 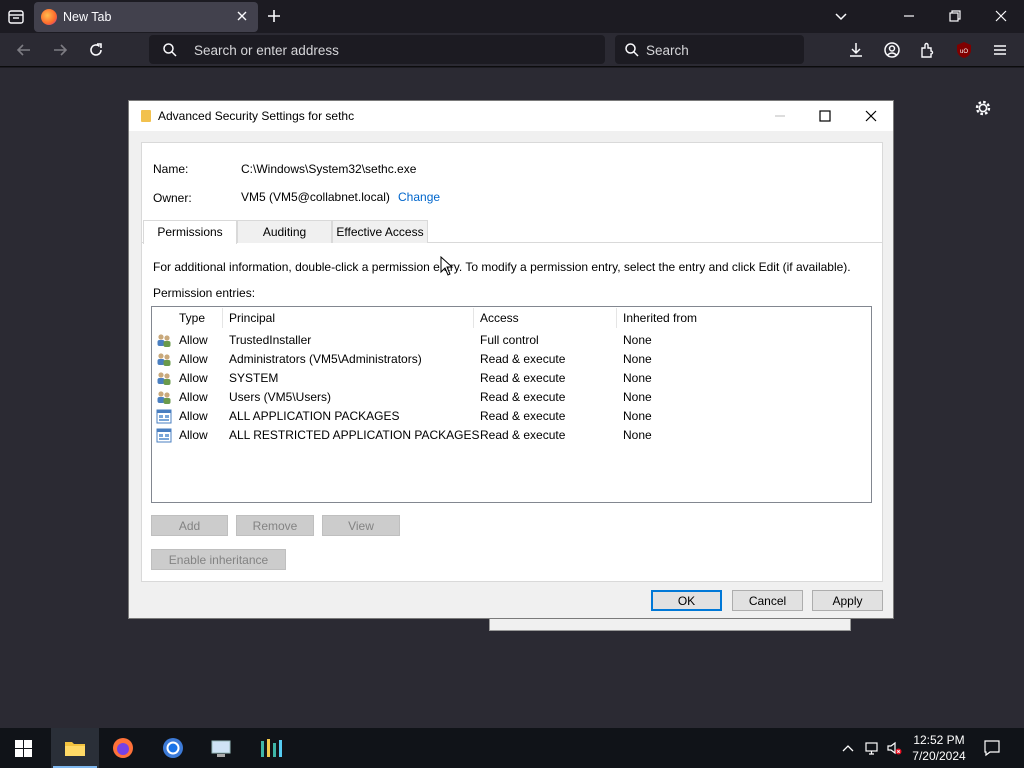 What do you see at coordinates (266, 50) in the screenshot?
I see `url-placeholder: Search or enter address` at bounding box center [266, 50].